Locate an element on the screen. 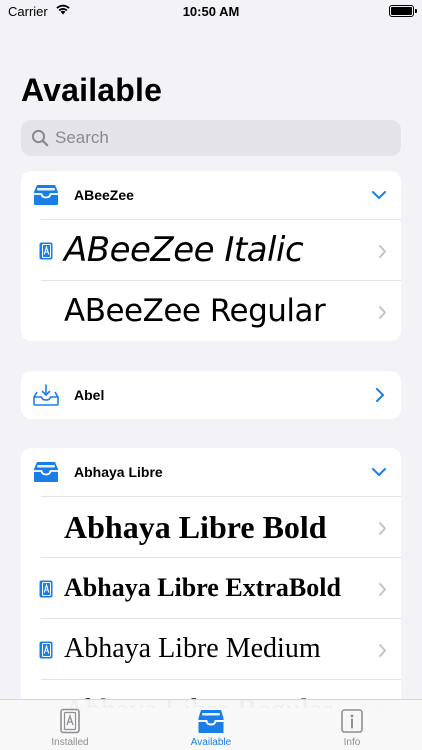 The height and width of the screenshot is (750, 422). status-bar: Carrier 10:50 AM is located at coordinates (211, 12).